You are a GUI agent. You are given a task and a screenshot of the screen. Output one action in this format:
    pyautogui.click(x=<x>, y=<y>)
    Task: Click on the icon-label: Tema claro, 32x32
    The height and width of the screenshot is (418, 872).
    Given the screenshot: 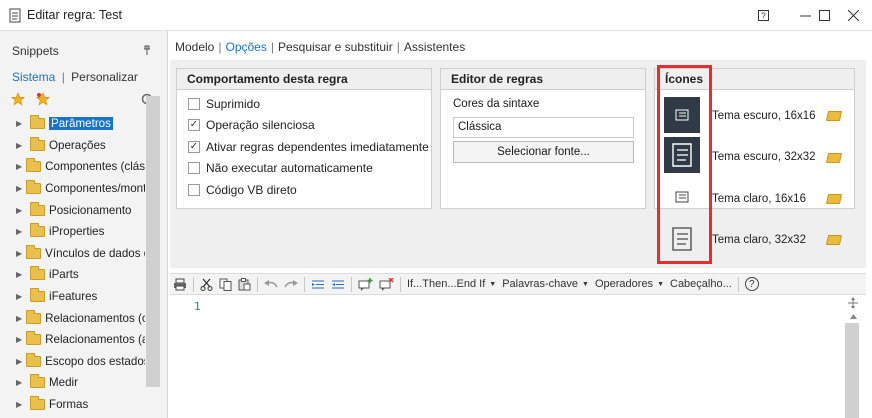 What is the action you would take?
    pyautogui.click(x=759, y=240)
    